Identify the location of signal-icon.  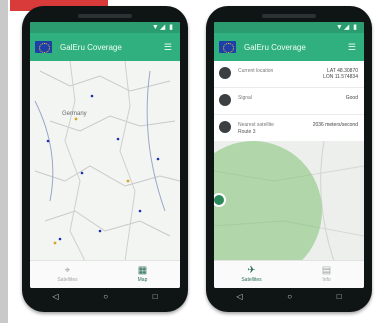
(225, 100).